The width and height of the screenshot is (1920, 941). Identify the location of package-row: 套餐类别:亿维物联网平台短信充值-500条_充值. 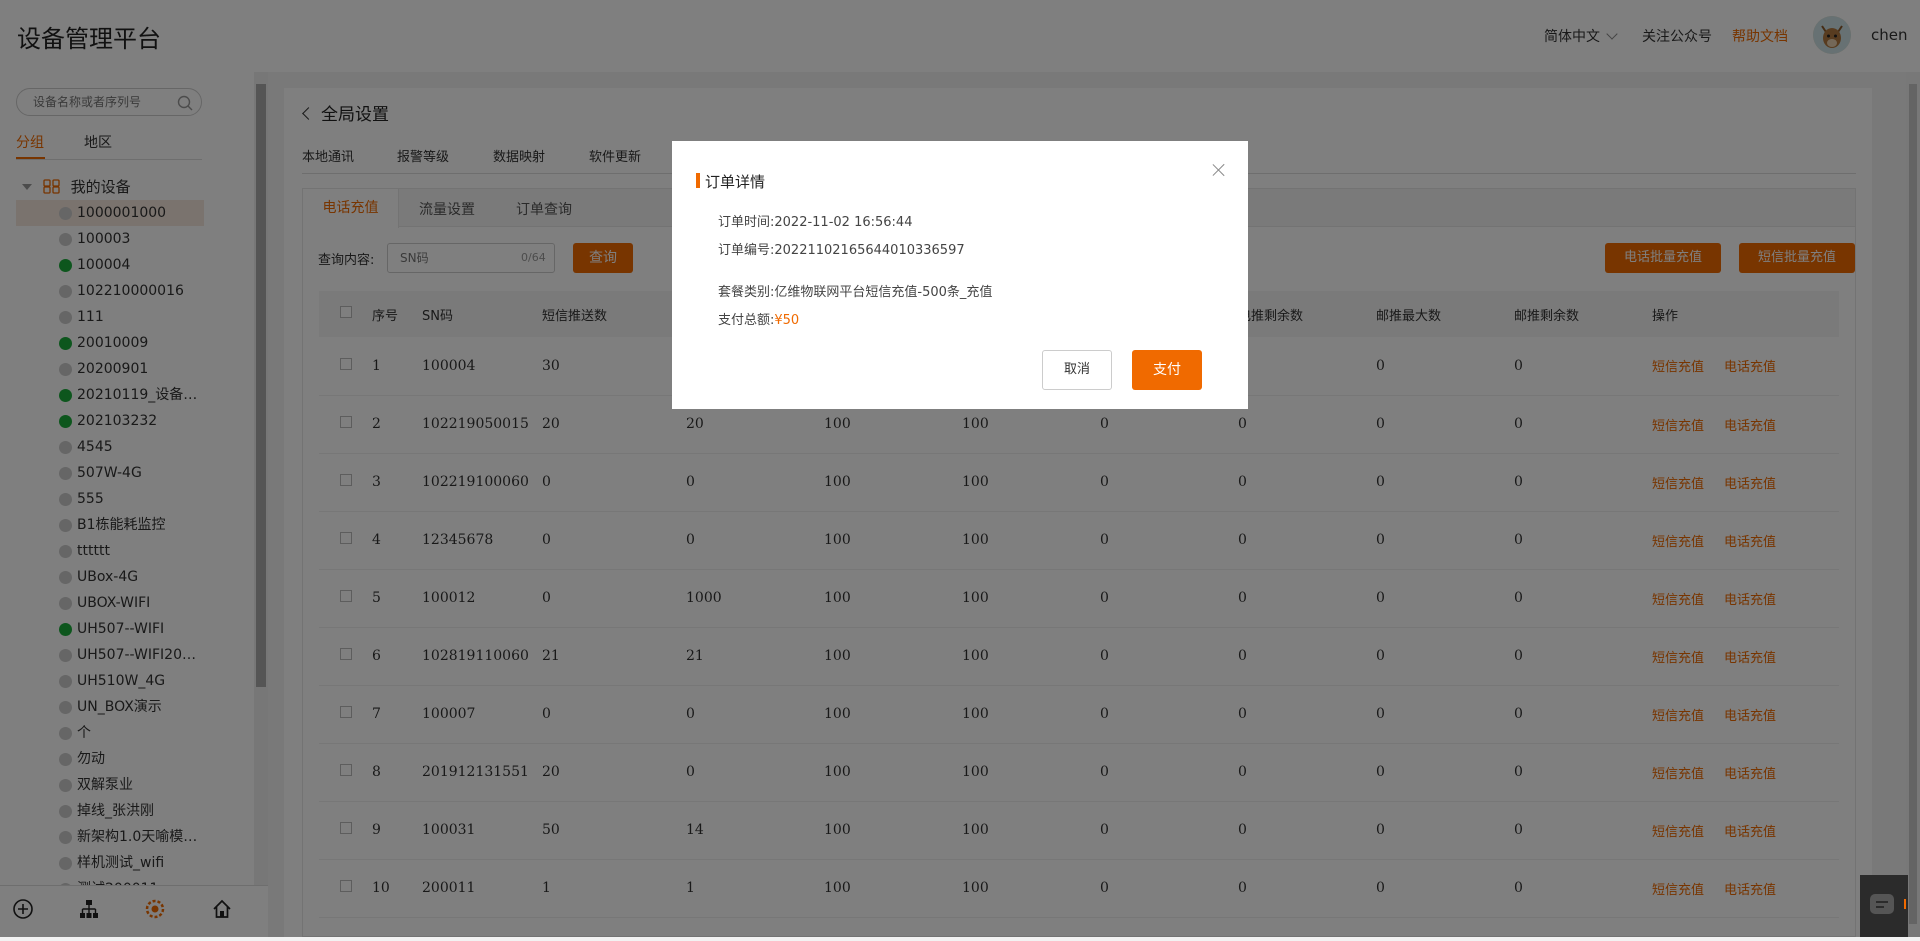
(855, 290).